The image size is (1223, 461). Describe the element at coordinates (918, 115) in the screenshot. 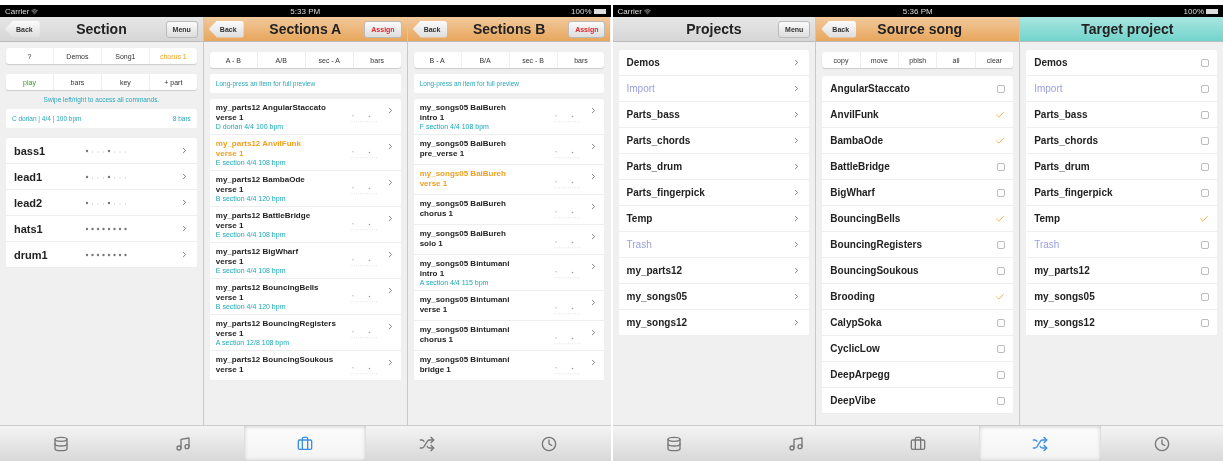

I see `song-row: AnvilFunk` at that location.